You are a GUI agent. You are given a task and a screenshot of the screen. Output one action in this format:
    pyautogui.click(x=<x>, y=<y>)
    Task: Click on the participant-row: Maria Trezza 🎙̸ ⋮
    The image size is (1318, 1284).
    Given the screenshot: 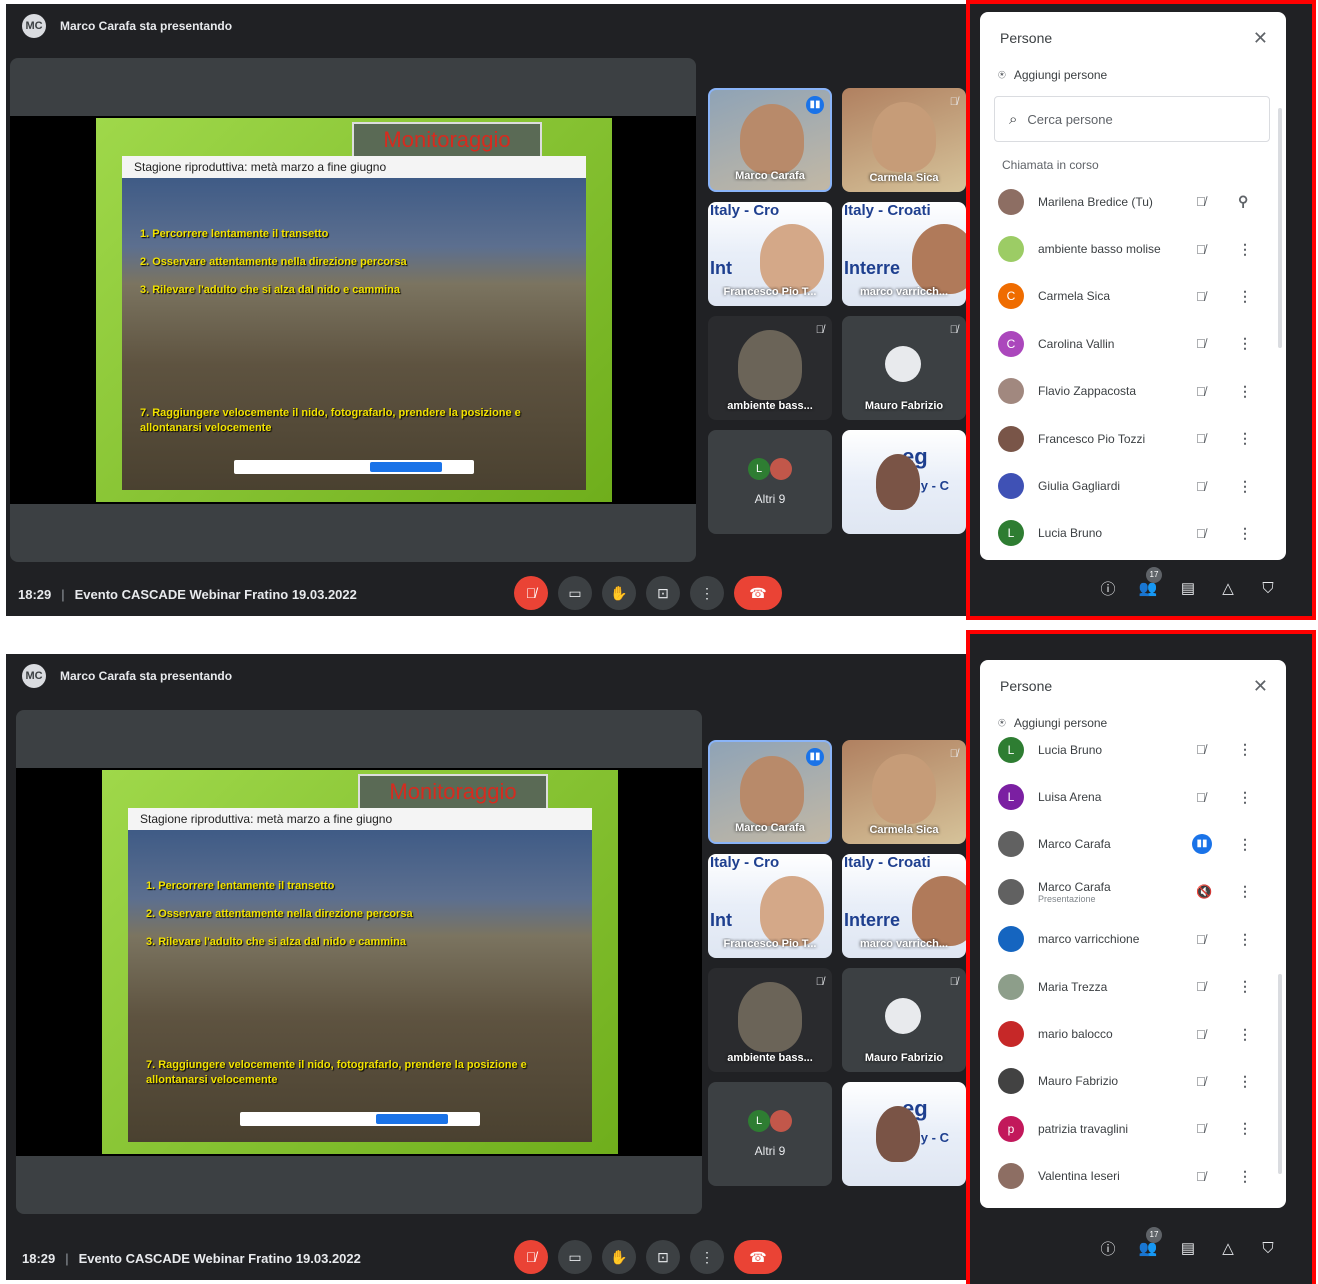 What is the action you would take?
    pyautogui.click(x=1133, y=986)
    